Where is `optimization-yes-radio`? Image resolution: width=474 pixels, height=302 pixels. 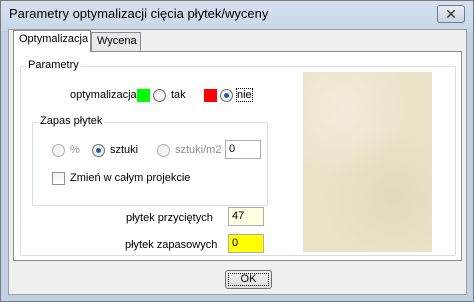
optimization-yes-radio is located at coordinates (159, 95).